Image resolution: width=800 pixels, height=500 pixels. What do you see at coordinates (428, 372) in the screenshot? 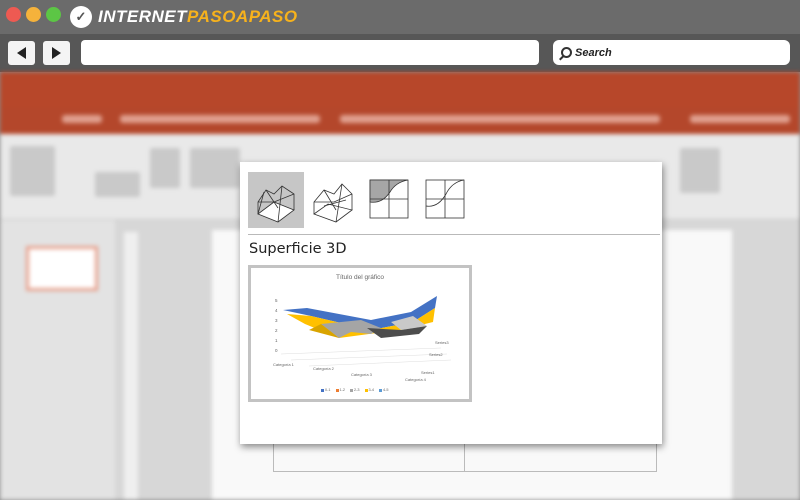
I see `z-series-label: Series1` at bounding box center [428, 372].